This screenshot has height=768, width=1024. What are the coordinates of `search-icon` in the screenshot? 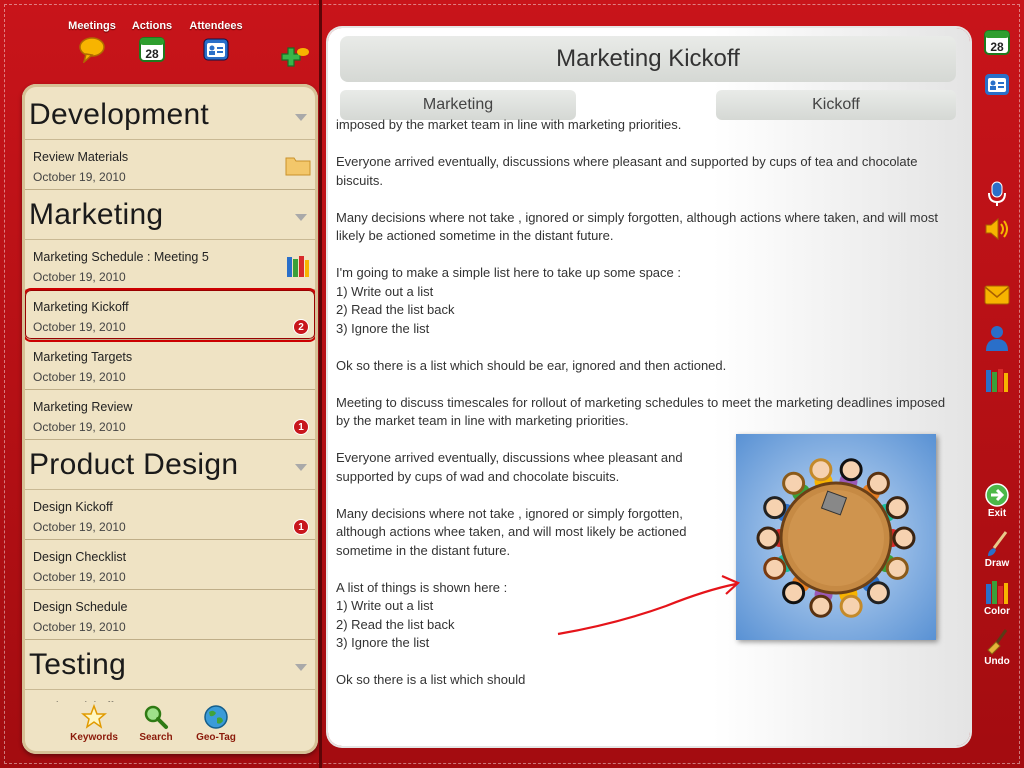 It's located at (156, 717).